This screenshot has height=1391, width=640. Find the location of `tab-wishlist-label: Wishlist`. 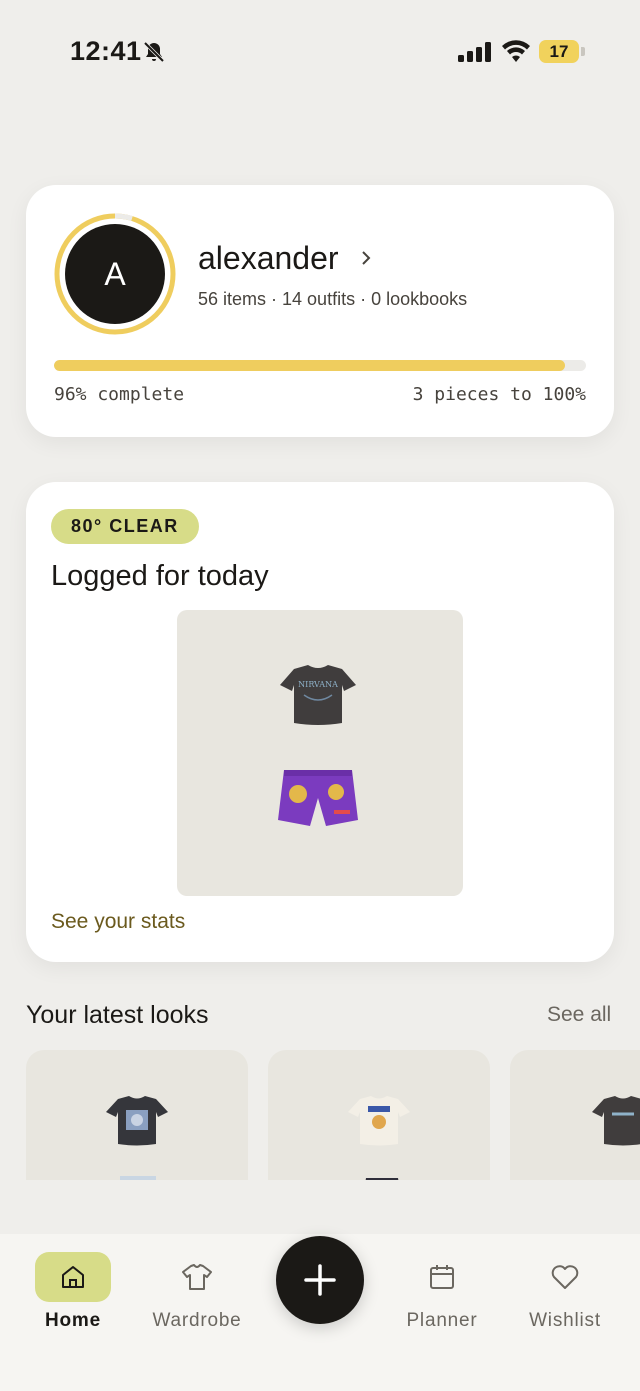

tab-wishlist-label: Wishlist is located at coordinates (565, 1320).